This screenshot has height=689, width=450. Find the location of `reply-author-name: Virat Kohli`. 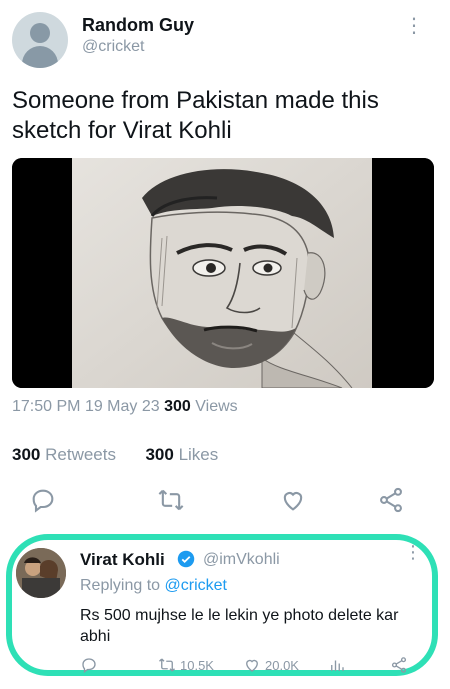

reply-author-name: Virat Kohli is located at coordinates (122, 560).